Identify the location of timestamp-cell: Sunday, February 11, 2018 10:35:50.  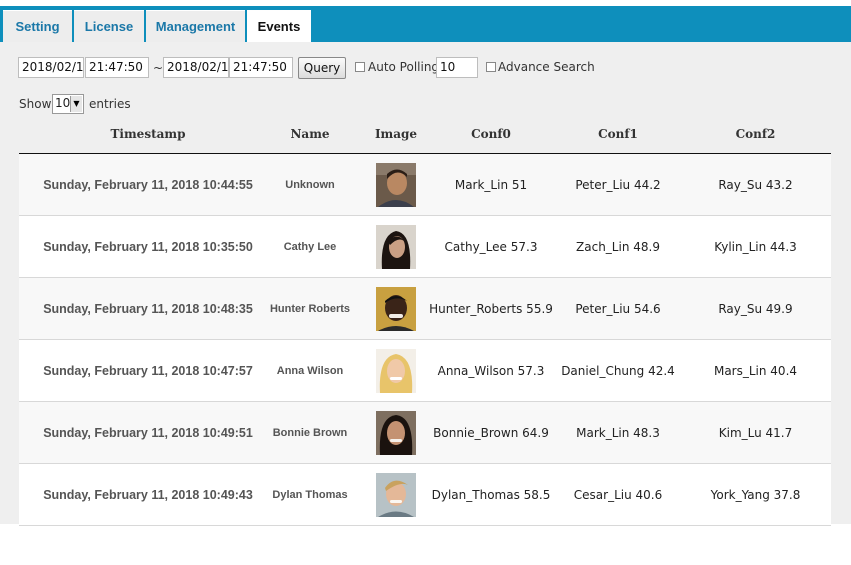
(148, 246).